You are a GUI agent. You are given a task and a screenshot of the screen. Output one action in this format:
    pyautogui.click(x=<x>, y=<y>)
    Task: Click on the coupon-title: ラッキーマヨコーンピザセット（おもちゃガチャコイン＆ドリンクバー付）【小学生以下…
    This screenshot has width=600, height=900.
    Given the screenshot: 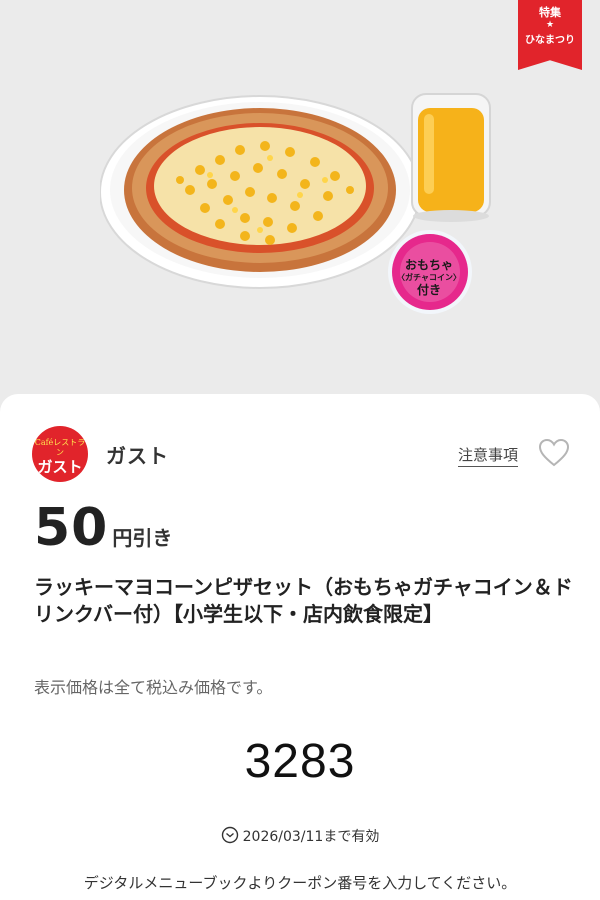 What is the action you would take?
    pyautogui.click(x=303, y=600)
    